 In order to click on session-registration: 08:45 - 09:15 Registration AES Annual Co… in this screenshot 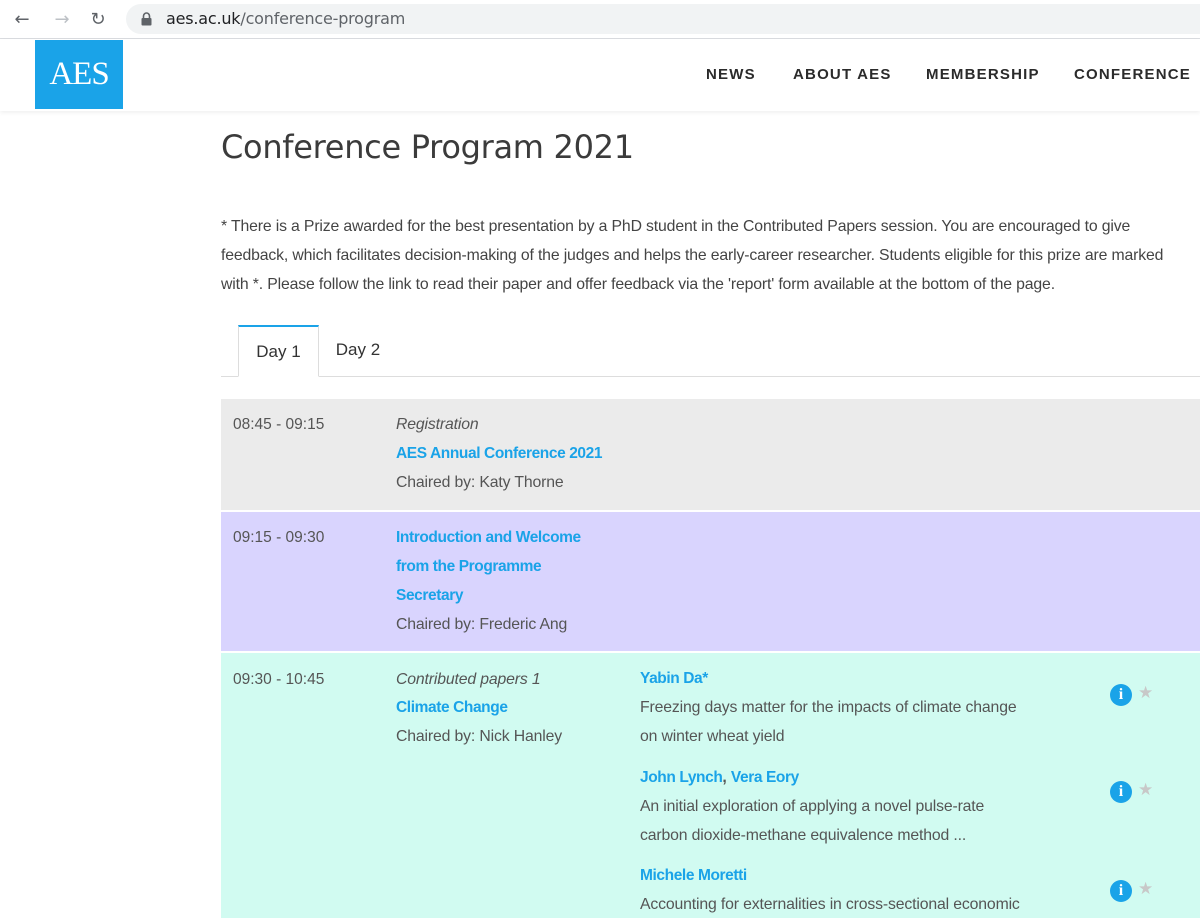, I will do `click(710, 454)`.